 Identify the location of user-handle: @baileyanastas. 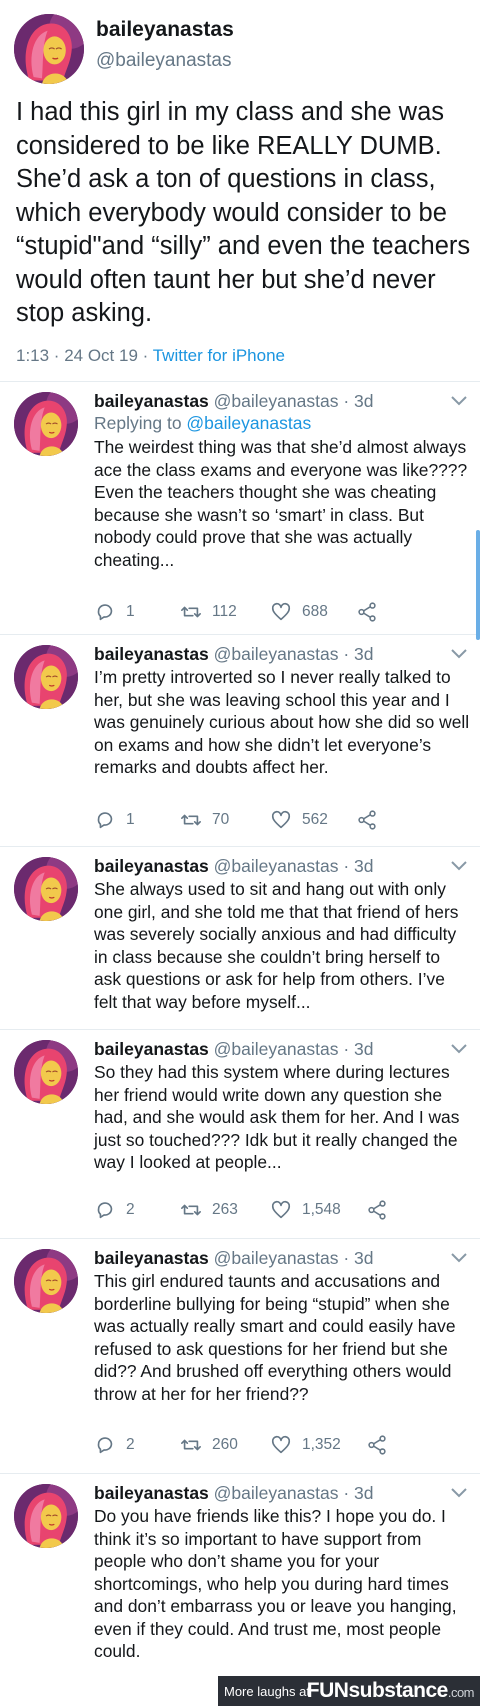
(163, 61).